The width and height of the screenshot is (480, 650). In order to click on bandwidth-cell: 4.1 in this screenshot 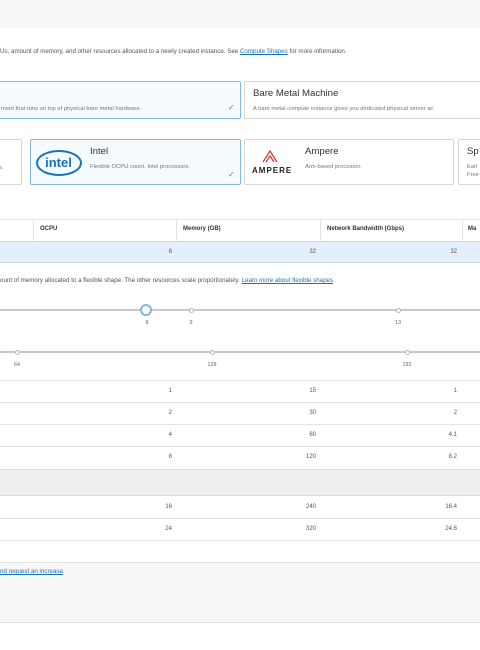, I will do `click(452, 435)`.